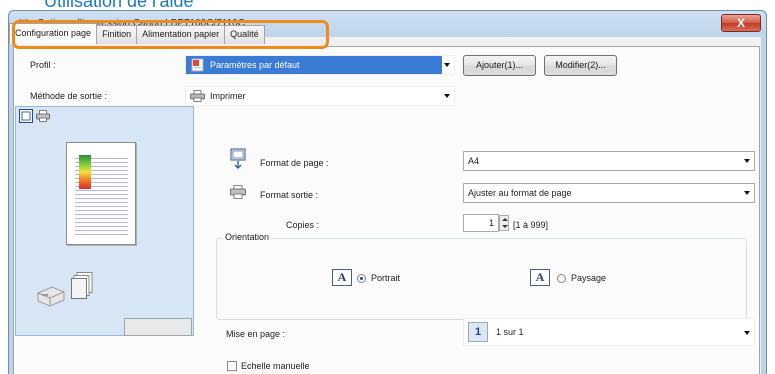 This screenshot has width=775, height=374. I want to click on output-method-select: Imprimer, so click(320, 96).